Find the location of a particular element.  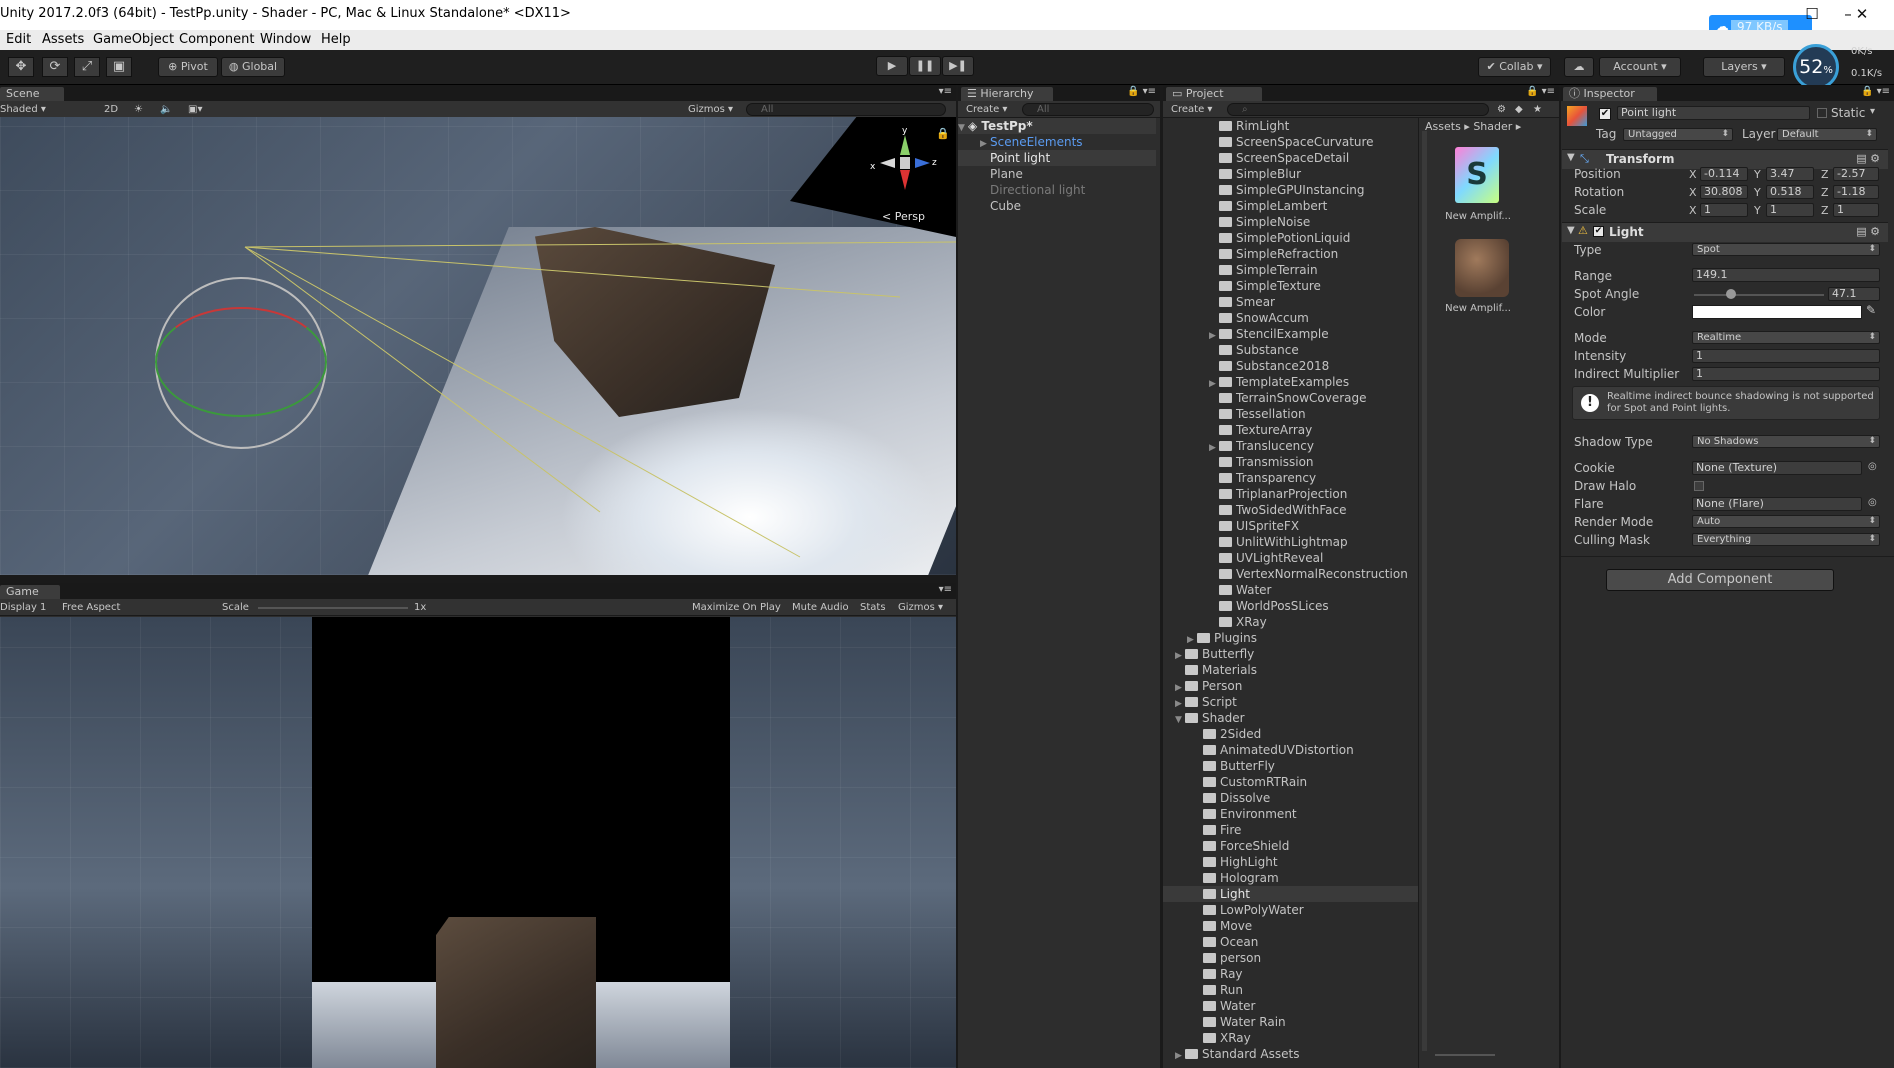

menu-assets: Assets is located at coordinates (63, 39).